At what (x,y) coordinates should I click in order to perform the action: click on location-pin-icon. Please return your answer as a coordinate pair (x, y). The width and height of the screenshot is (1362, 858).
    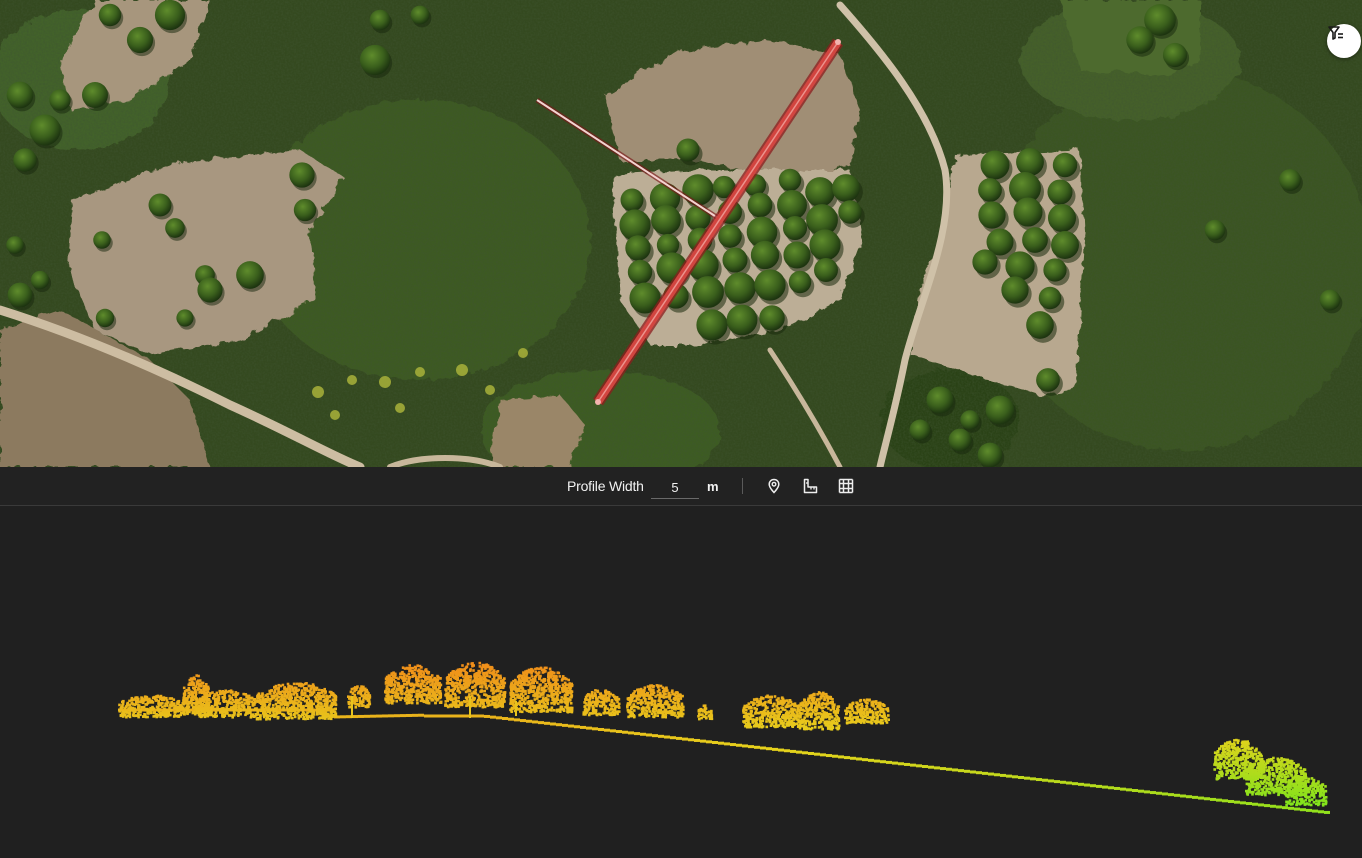
    Looking at the image, I should click on (774, 486).